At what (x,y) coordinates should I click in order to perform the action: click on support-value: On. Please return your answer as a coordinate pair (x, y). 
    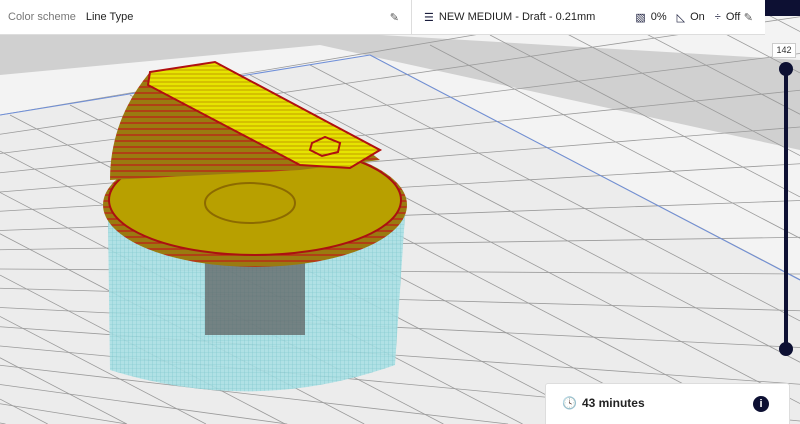
    Looking at the image, I should click on (697, 17).